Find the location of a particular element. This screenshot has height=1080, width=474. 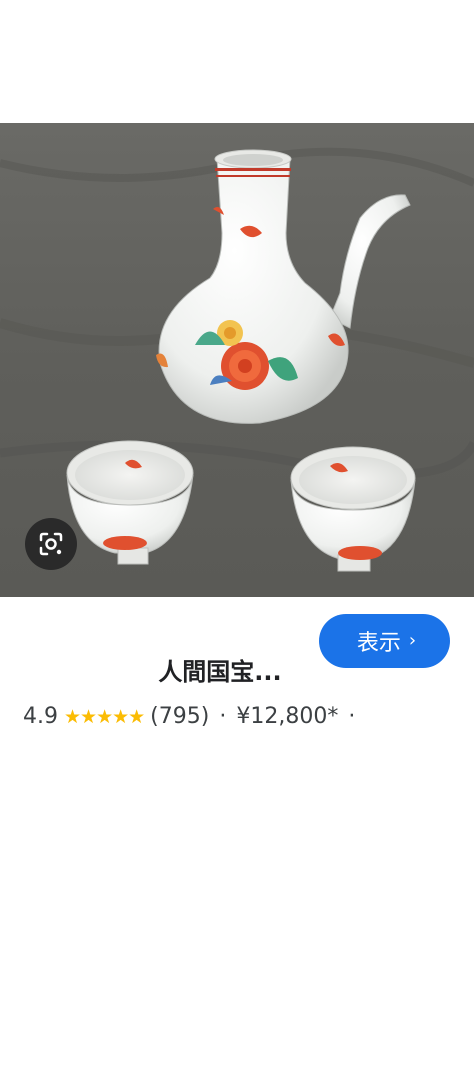

price: ¥12,800* is located at coordinates (287, 716).